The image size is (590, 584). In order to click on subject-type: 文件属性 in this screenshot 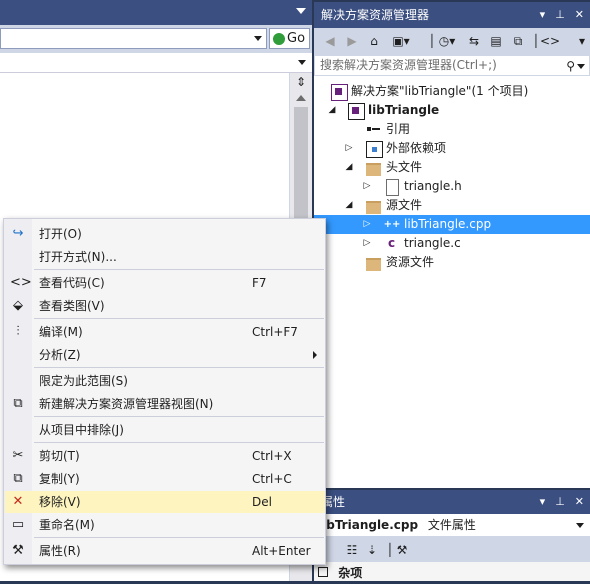, I will do `click(451, 525)`.